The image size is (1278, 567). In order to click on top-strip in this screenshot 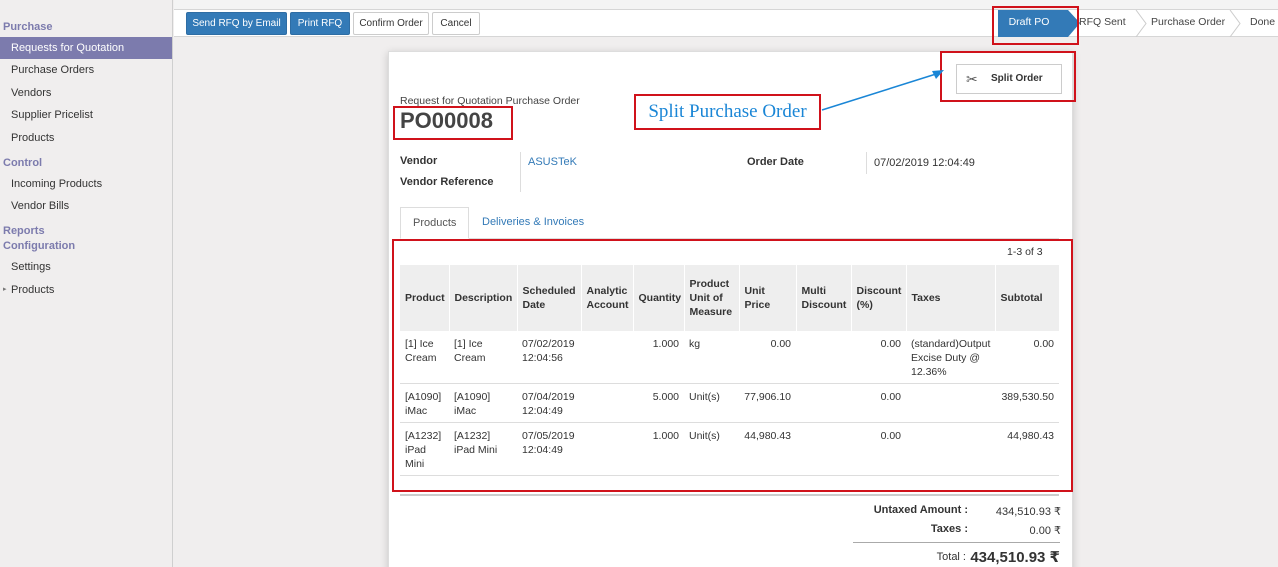, I will do `click(726, 5)`.